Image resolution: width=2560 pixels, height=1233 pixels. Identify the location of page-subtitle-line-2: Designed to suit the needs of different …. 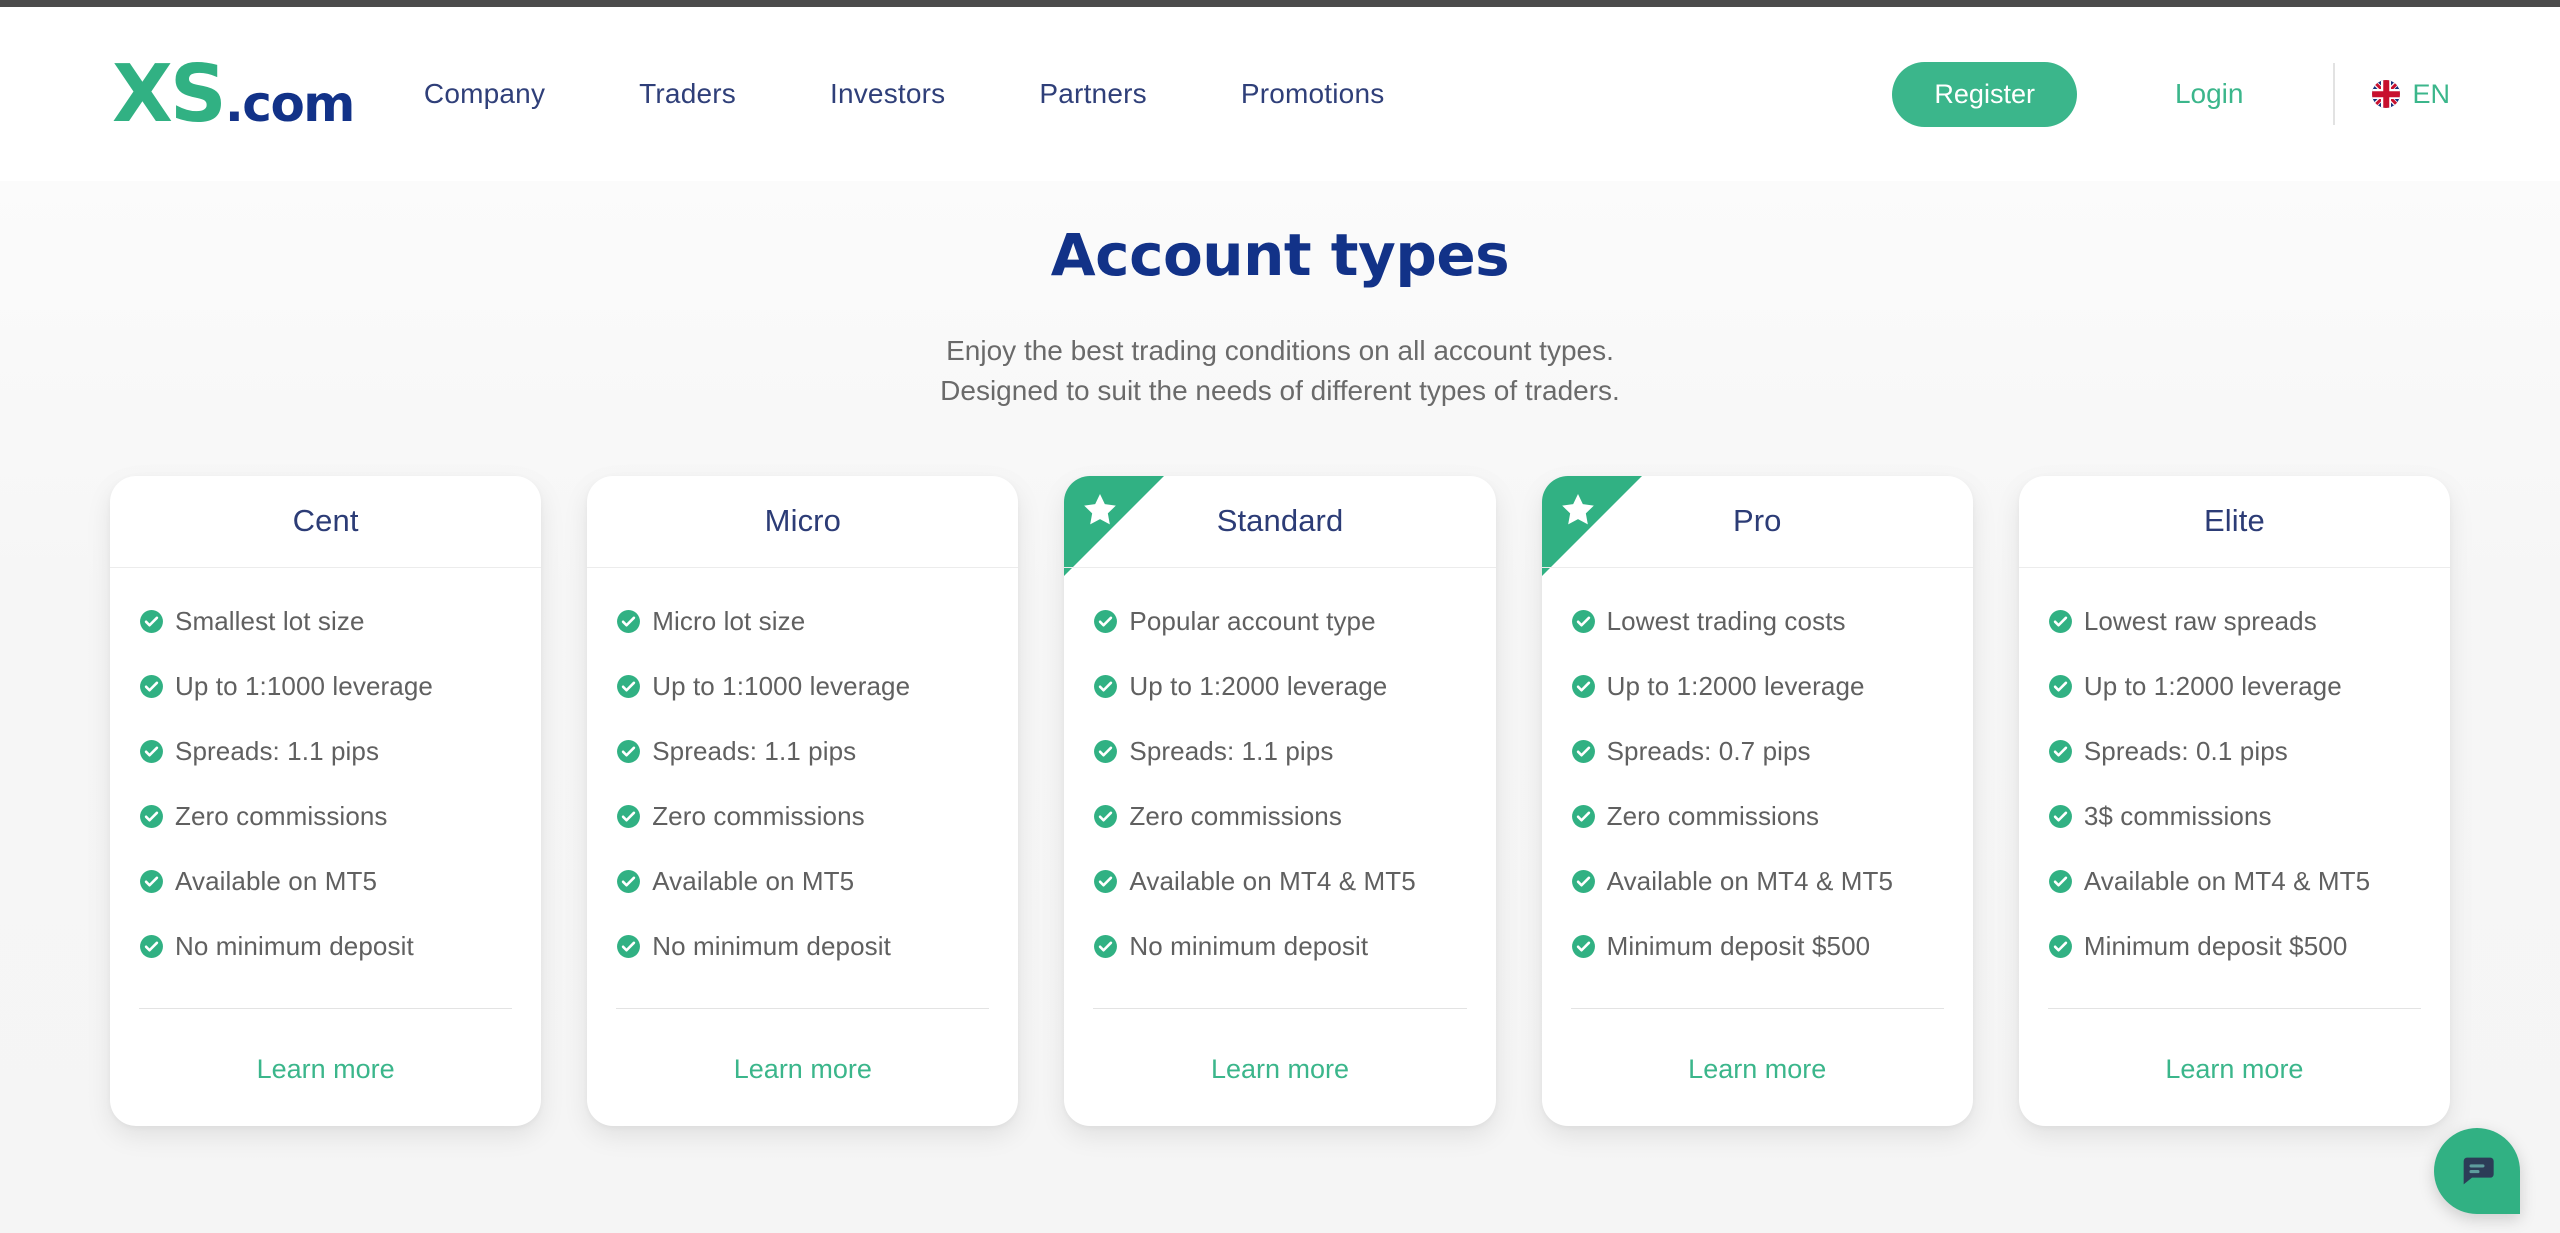
(1280, 390).